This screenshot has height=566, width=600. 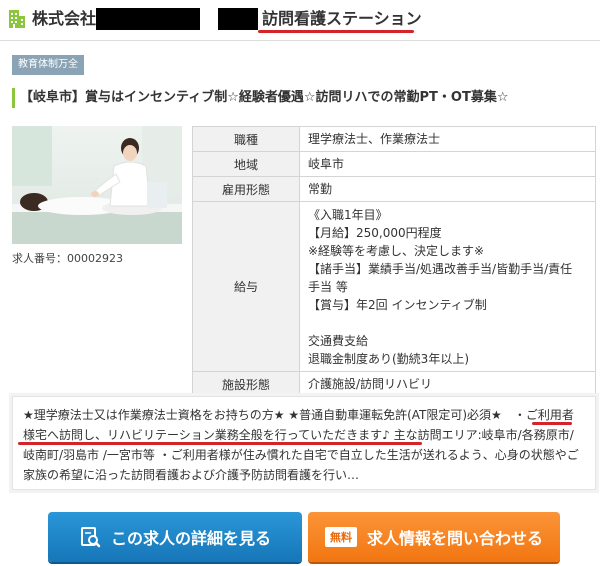 I want to click on free-tag: 無料, so click(x=340, y=537).